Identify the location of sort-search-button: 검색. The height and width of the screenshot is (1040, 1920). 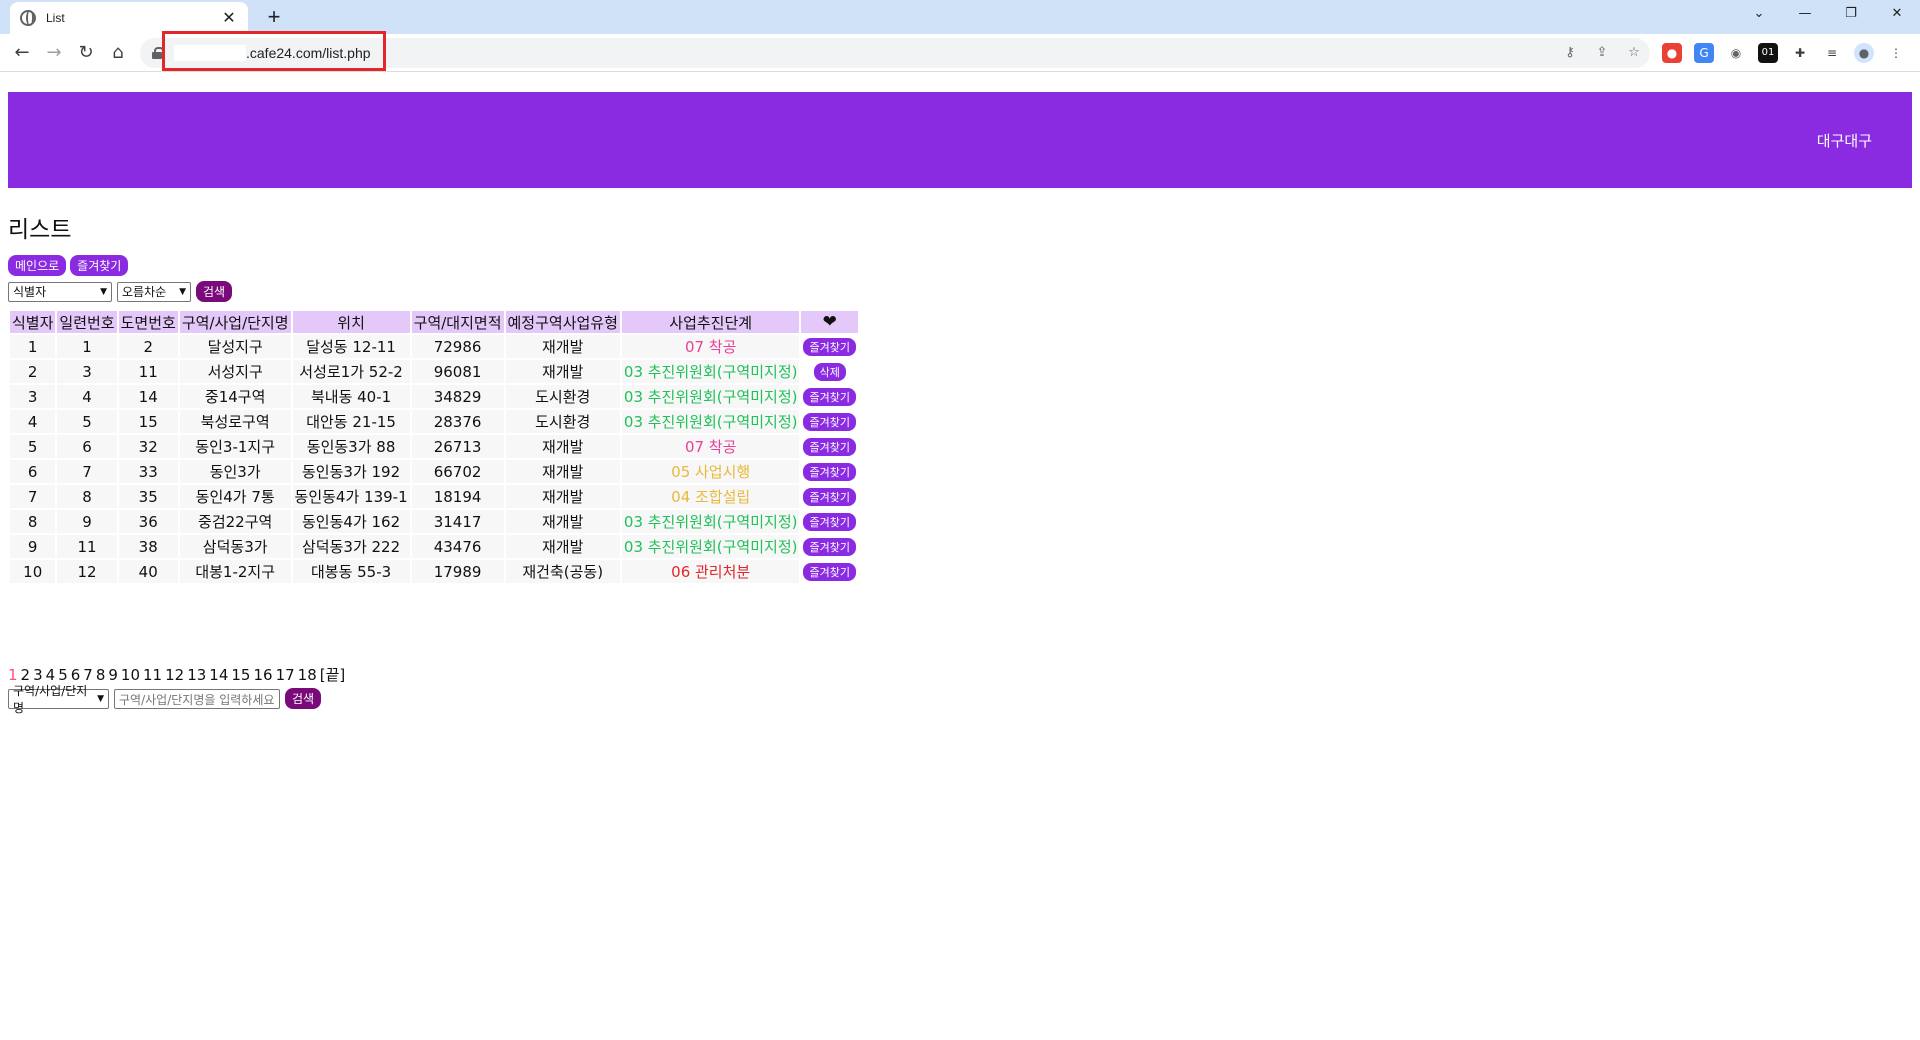
(214, 291).